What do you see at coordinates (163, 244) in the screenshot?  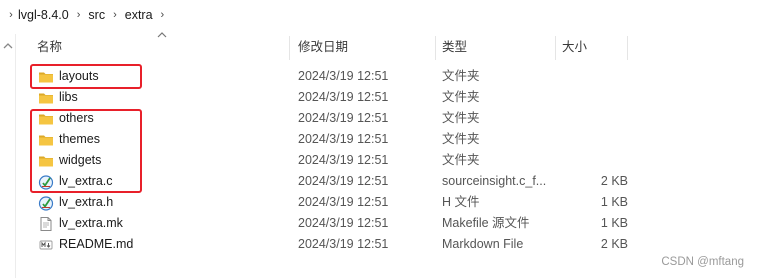 I see `file-name-cell: README.md` at bounding box center [163, 244].